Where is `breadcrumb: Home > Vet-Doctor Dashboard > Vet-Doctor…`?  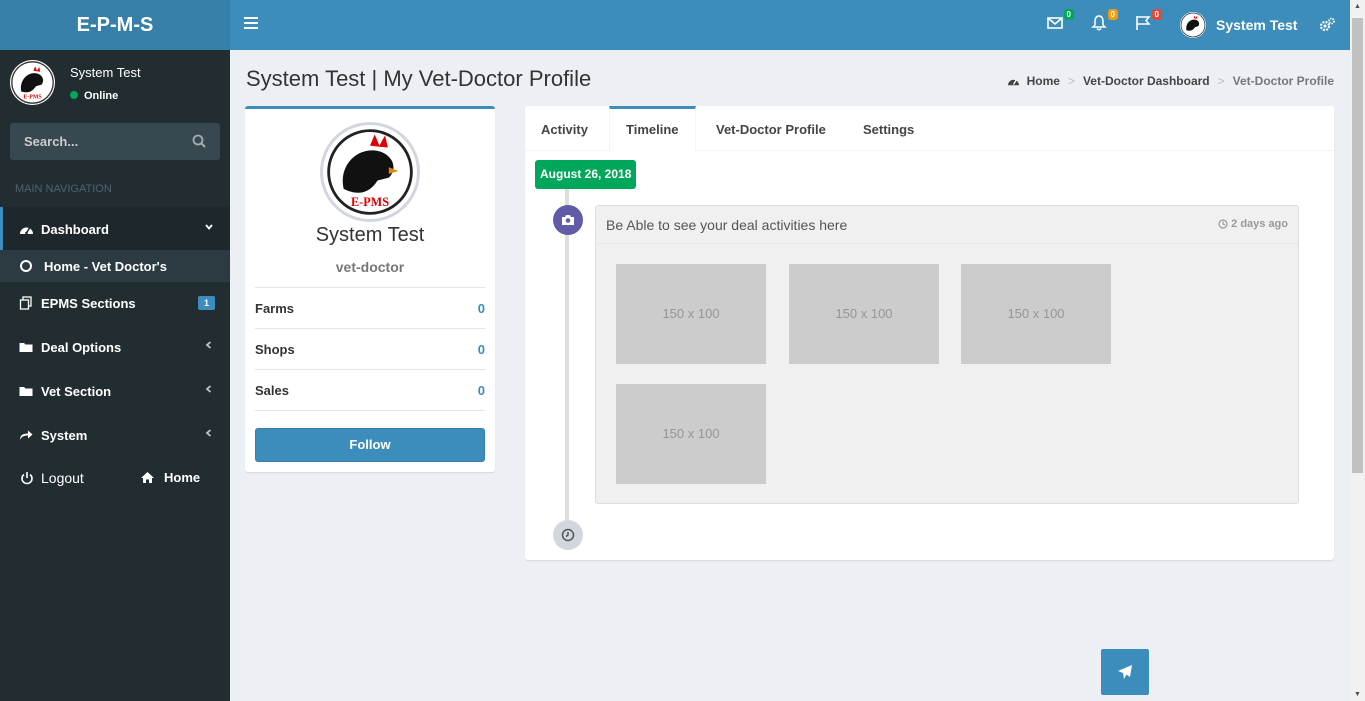
breadcrumb: Home > Vet-Doctor Dashboard > Vet-Doctor… is located at coordinates (1170, 81).